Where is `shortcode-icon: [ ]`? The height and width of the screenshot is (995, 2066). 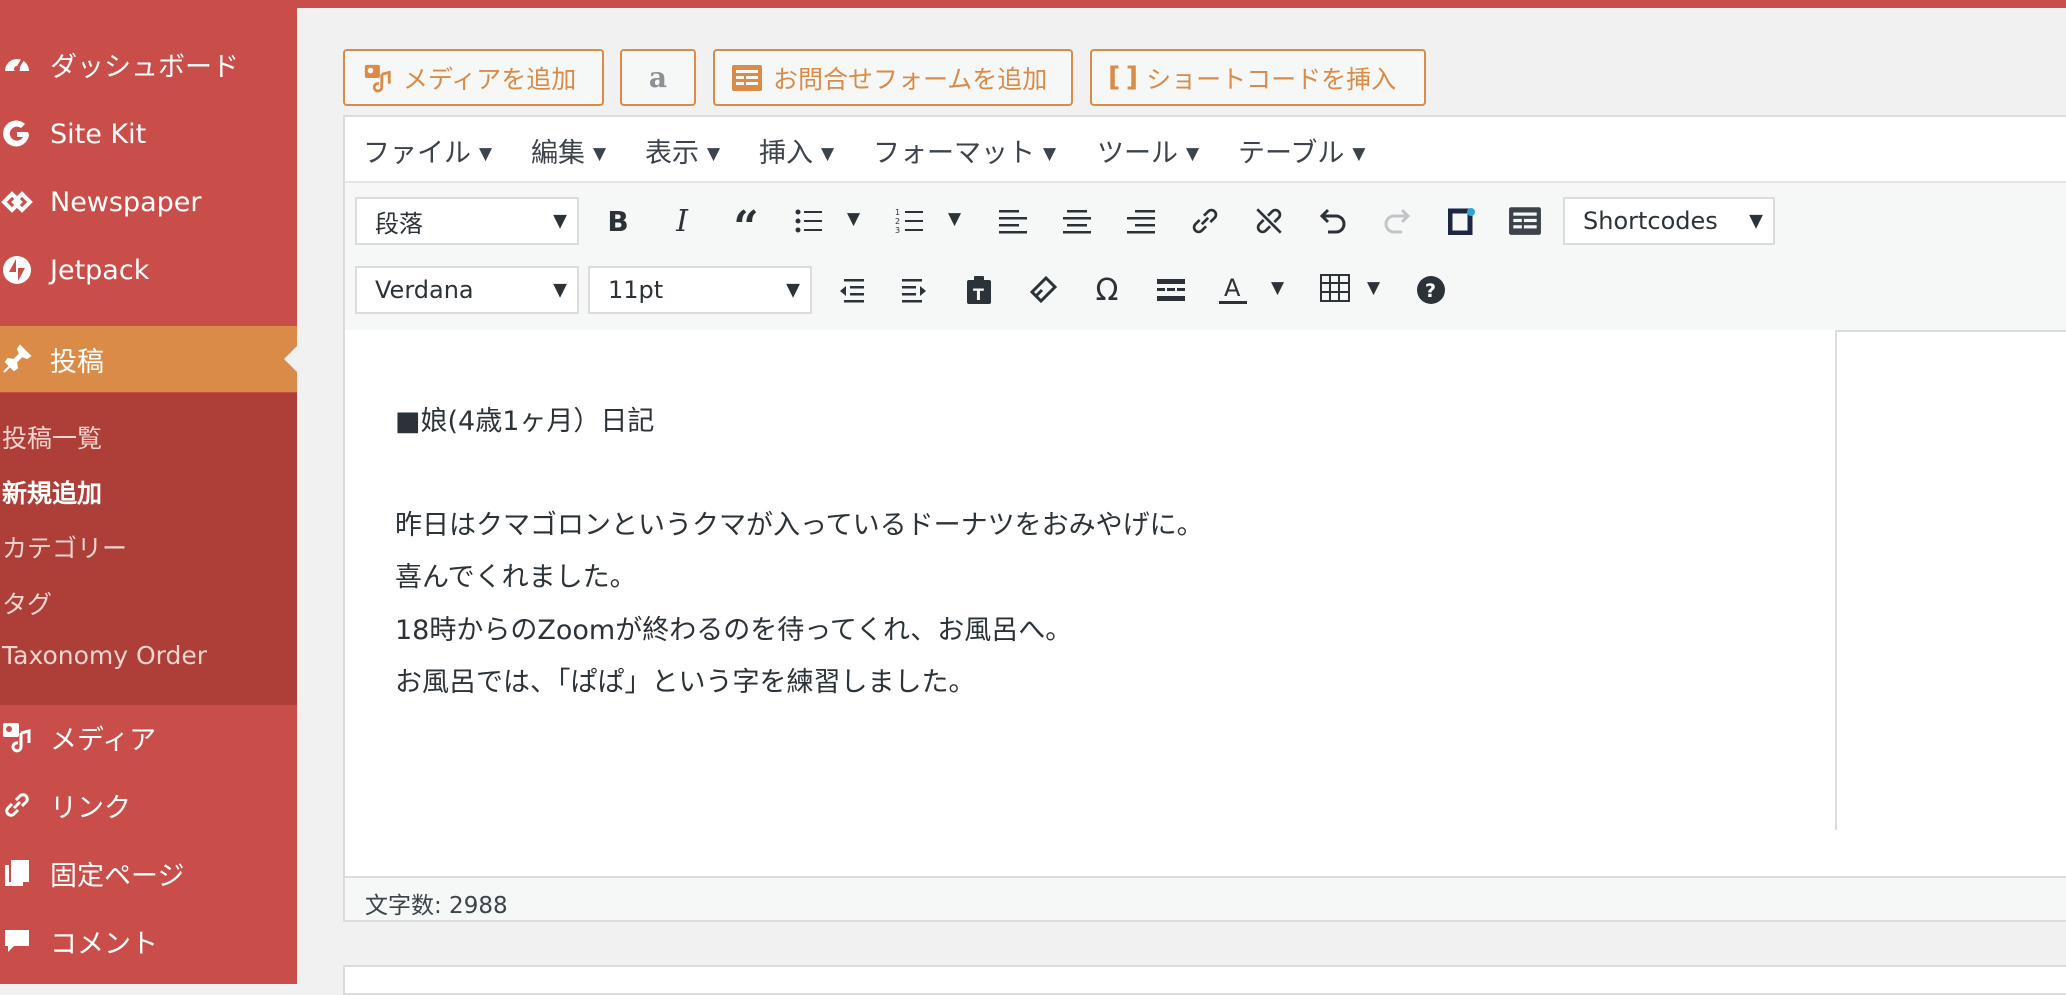 shortcode-icon: [ ] is located at coordinates (1123, 77).